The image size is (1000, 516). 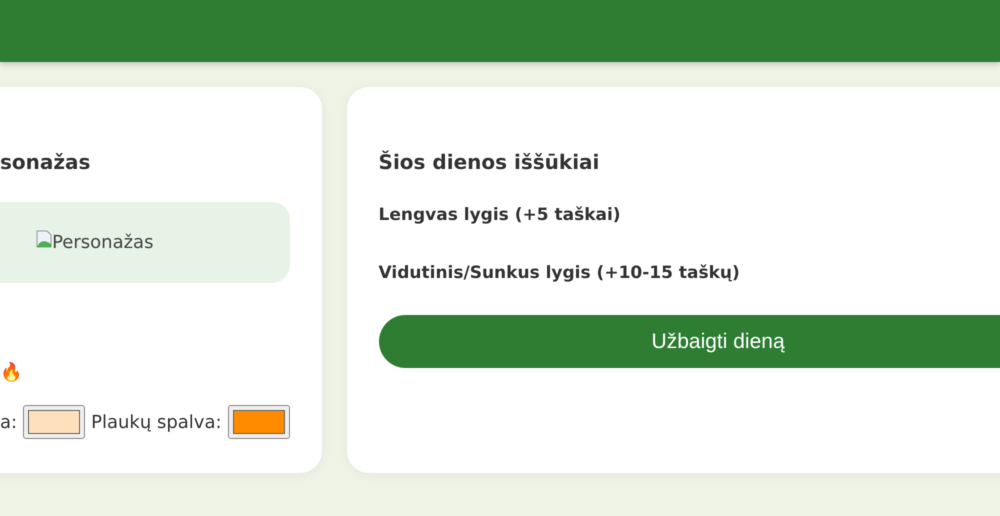 What do you see at coordinates (156, 422) in the screenshot?
I see `hair-color-label: Plaukų spalva:` at bounding box center [156, 422].